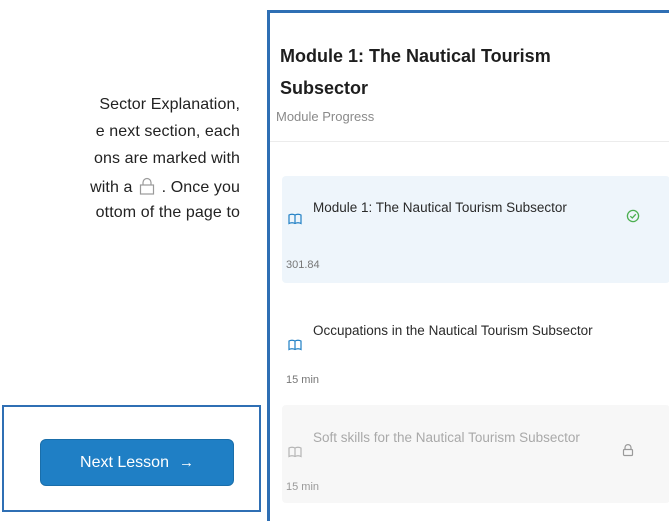 The height and width of the screenshot is (521, 669). Describe the element at coordinates (111, 187) in the screenshot. I see `instruction-fragment: with a` at that location.